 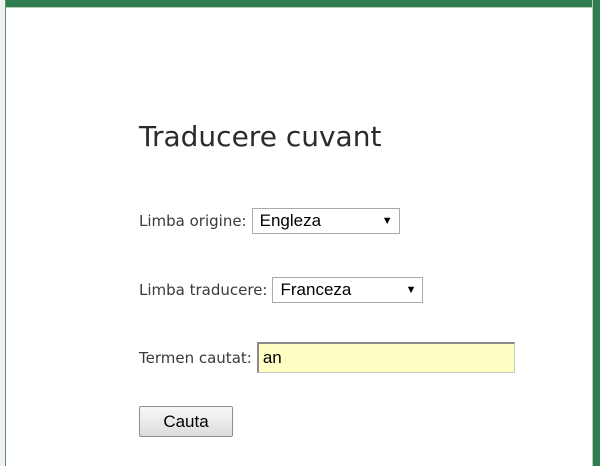 What do you see at coordinates (325, 221) in the screenshot?
I see `source-language-select: Engleza ▼` at bounding box center [325, 221].